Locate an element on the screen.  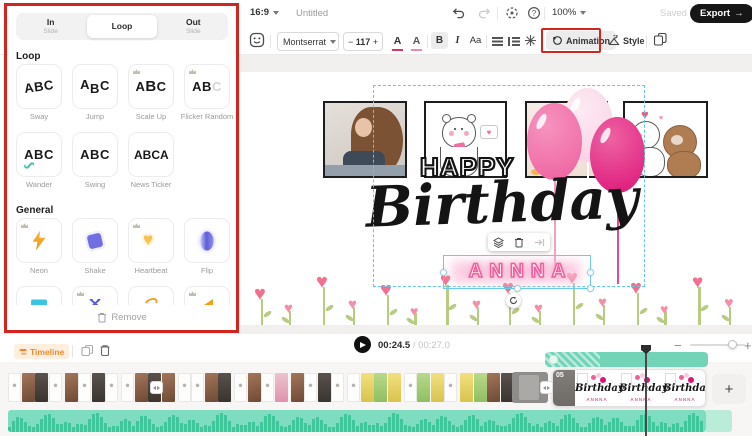
resize-handle-bottom is located at coordinates (517, 288).